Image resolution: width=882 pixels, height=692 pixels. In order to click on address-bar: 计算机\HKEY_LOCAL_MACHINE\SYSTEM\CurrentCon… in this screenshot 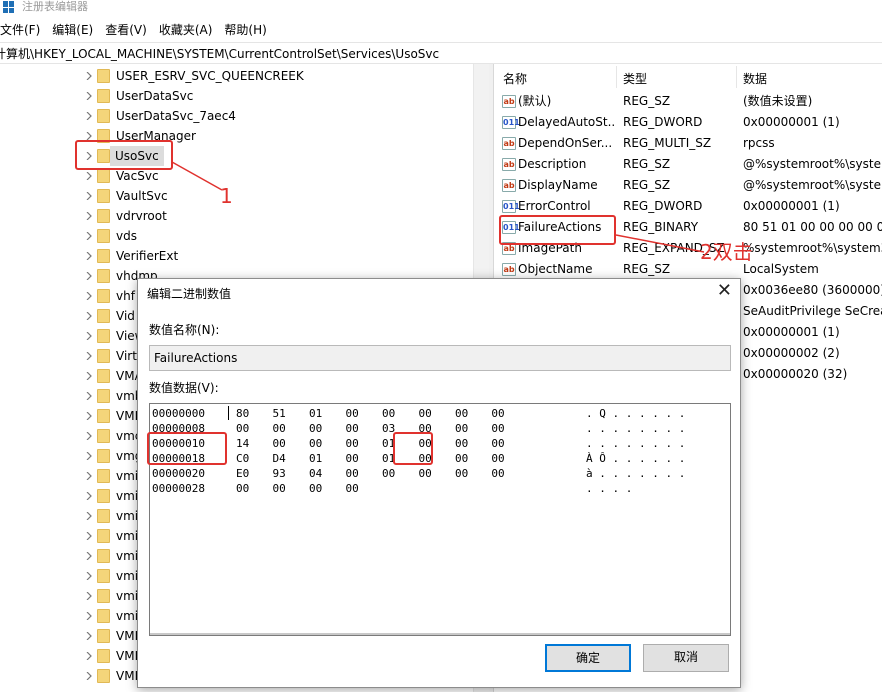, I will do `click(441, 53)`.